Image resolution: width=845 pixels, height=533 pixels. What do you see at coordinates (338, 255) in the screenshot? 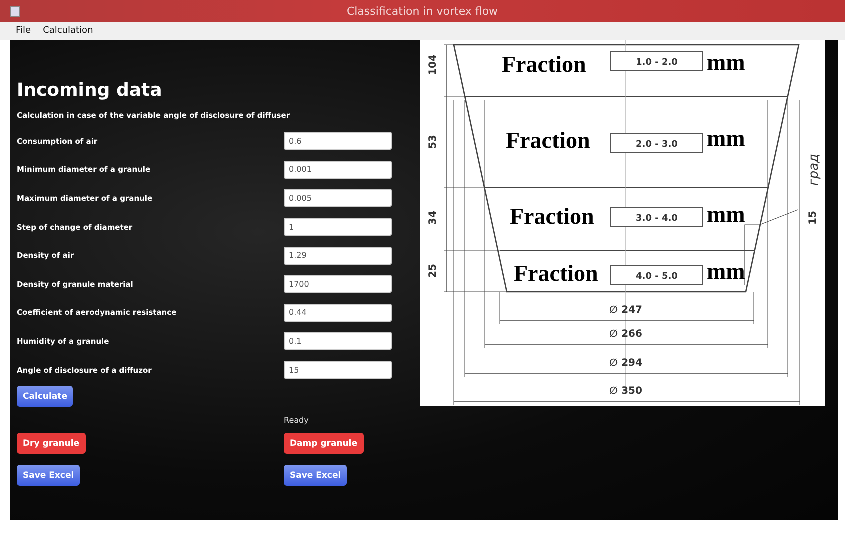
I see `input-field: 1.29` at bounding box center [338, 255].